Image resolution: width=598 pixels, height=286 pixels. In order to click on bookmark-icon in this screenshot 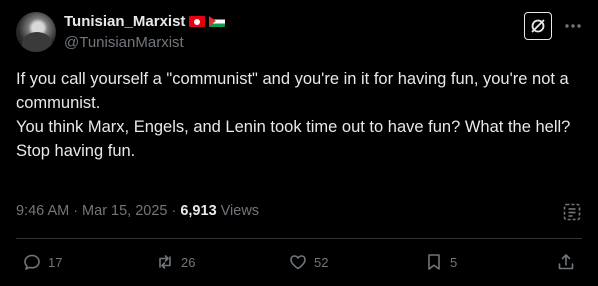, I will do `click(434, 262)`.